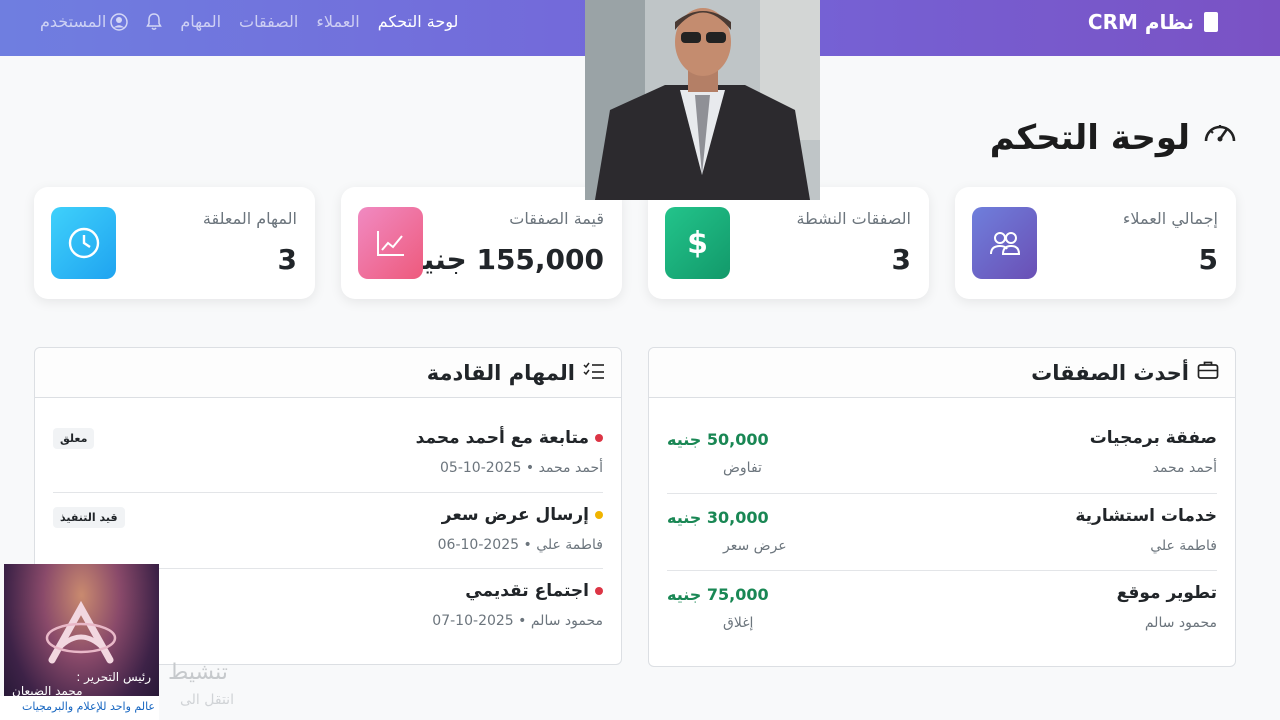 The height and width of the screenshot is (720, 1280). Describe the element at coordinates (517, 621) in the screenshot. I see `task-meta: محمود سالم • 2025-10-07` at that location.